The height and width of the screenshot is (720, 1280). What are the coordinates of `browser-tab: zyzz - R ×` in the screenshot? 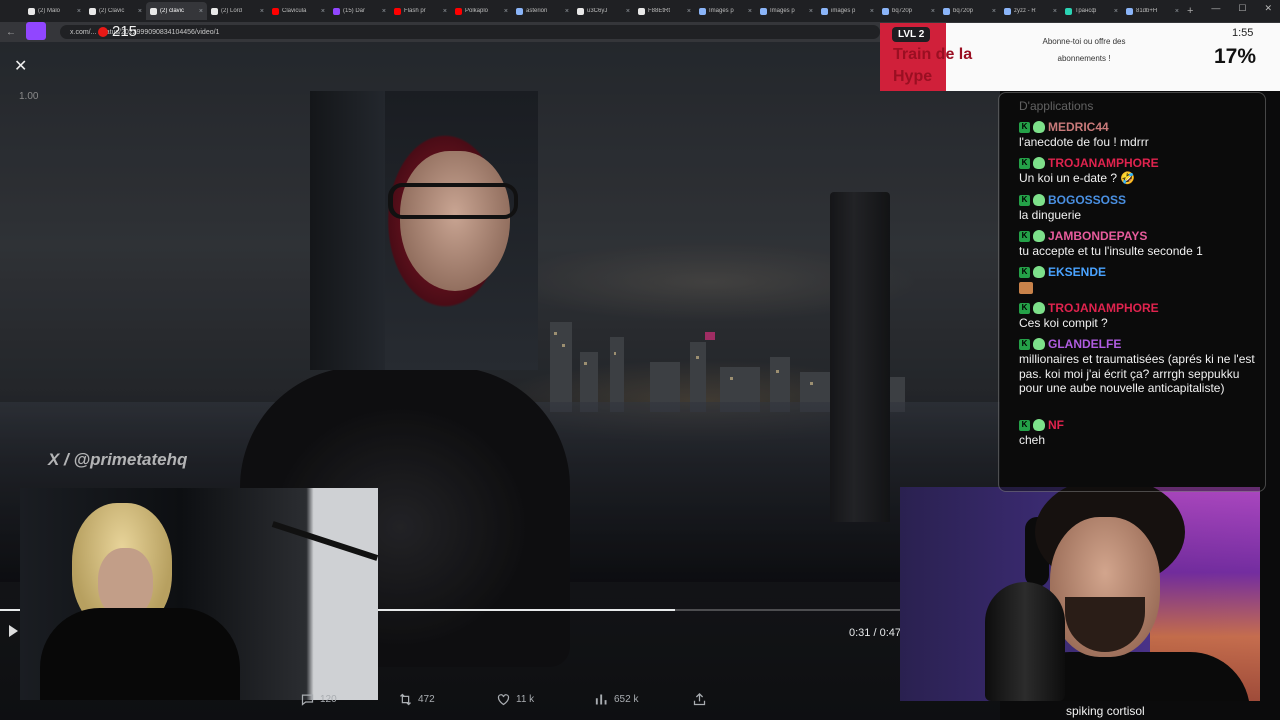 It's located at (1030, 11).